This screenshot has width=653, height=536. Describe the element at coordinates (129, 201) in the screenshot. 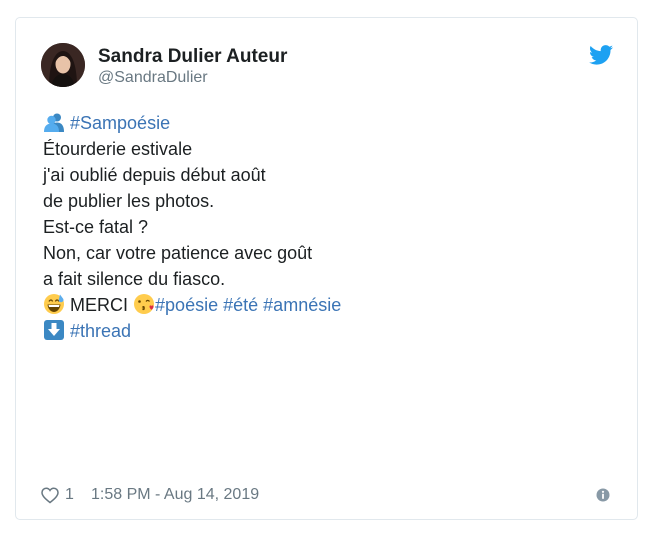

I see `poem-line: de publier les photos.` at that location.